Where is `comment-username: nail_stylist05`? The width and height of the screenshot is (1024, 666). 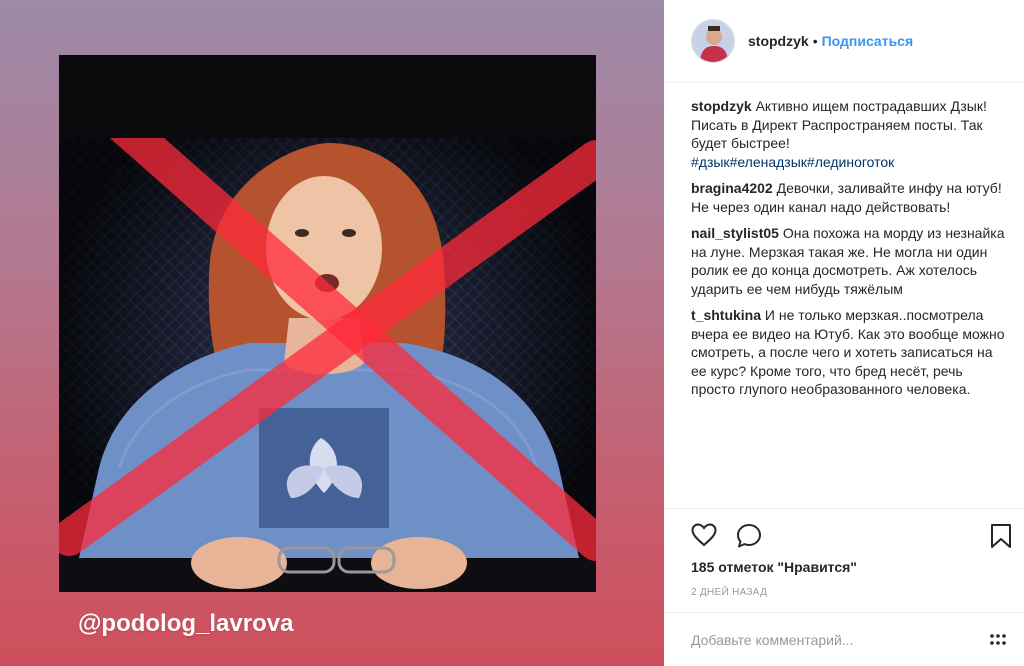
comment-username: nail_stylist05 is located at coordinates (735, 233).